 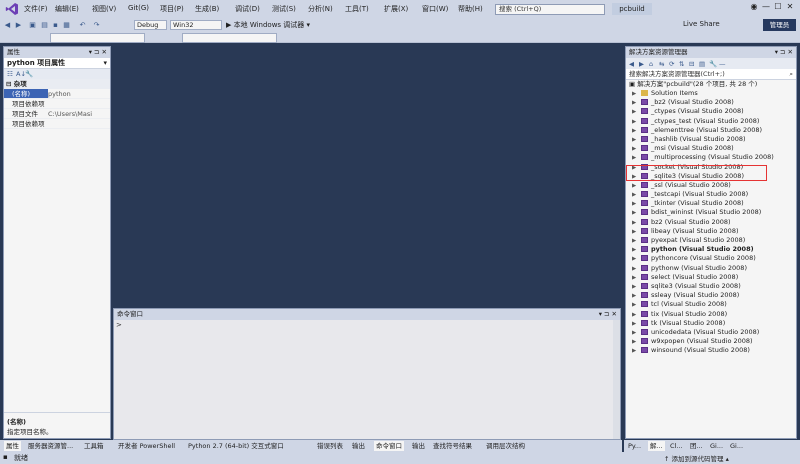 I want to click on solution-search-input: 搜索解决方案资源管理器(Ctrl+;) ⌕, so click(x=711, y=74).